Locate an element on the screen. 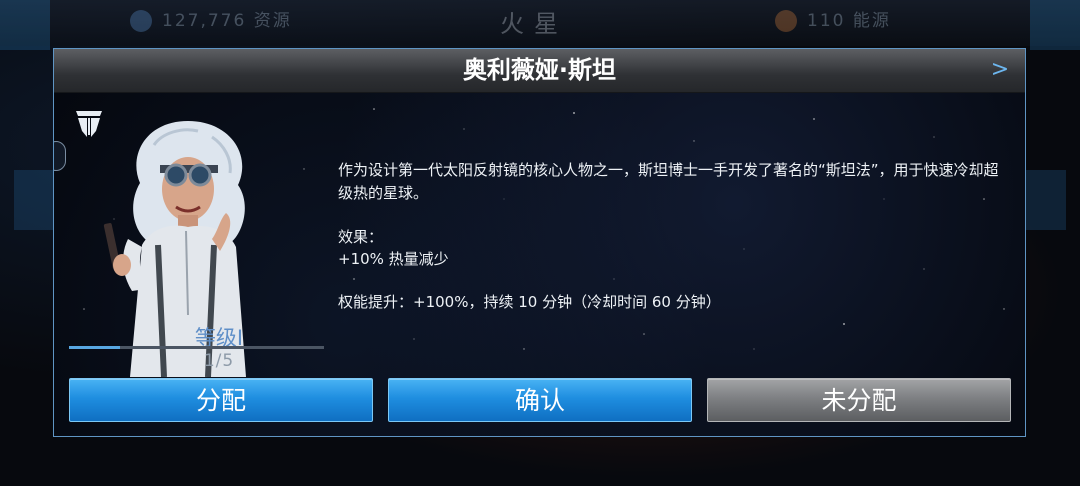 The image size is (1080, 486). faction-emblem-icon is located at coordinates (89, 124).